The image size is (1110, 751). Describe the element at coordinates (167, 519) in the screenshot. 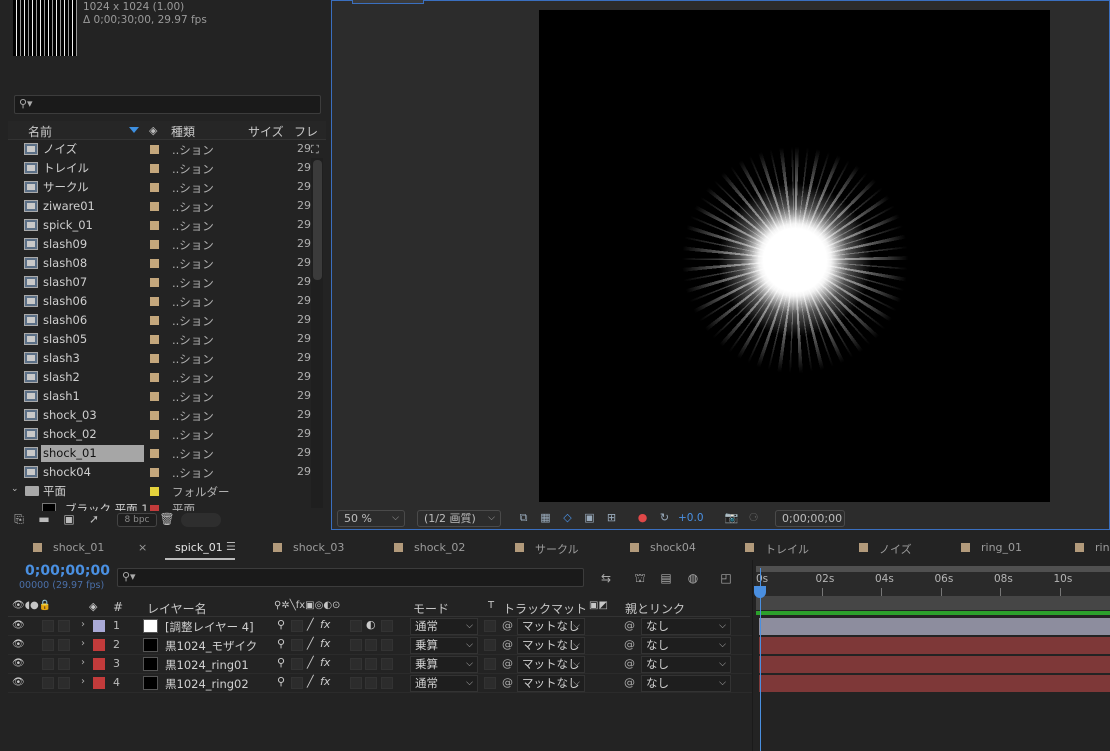

I see `trash-icon: 🗑` at that location.